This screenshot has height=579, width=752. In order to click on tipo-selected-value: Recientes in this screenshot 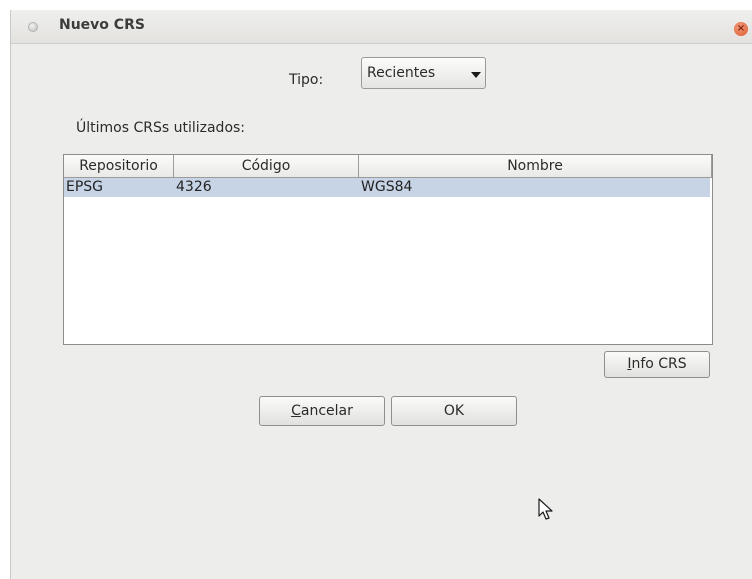, I will do `click(401, 73)`.